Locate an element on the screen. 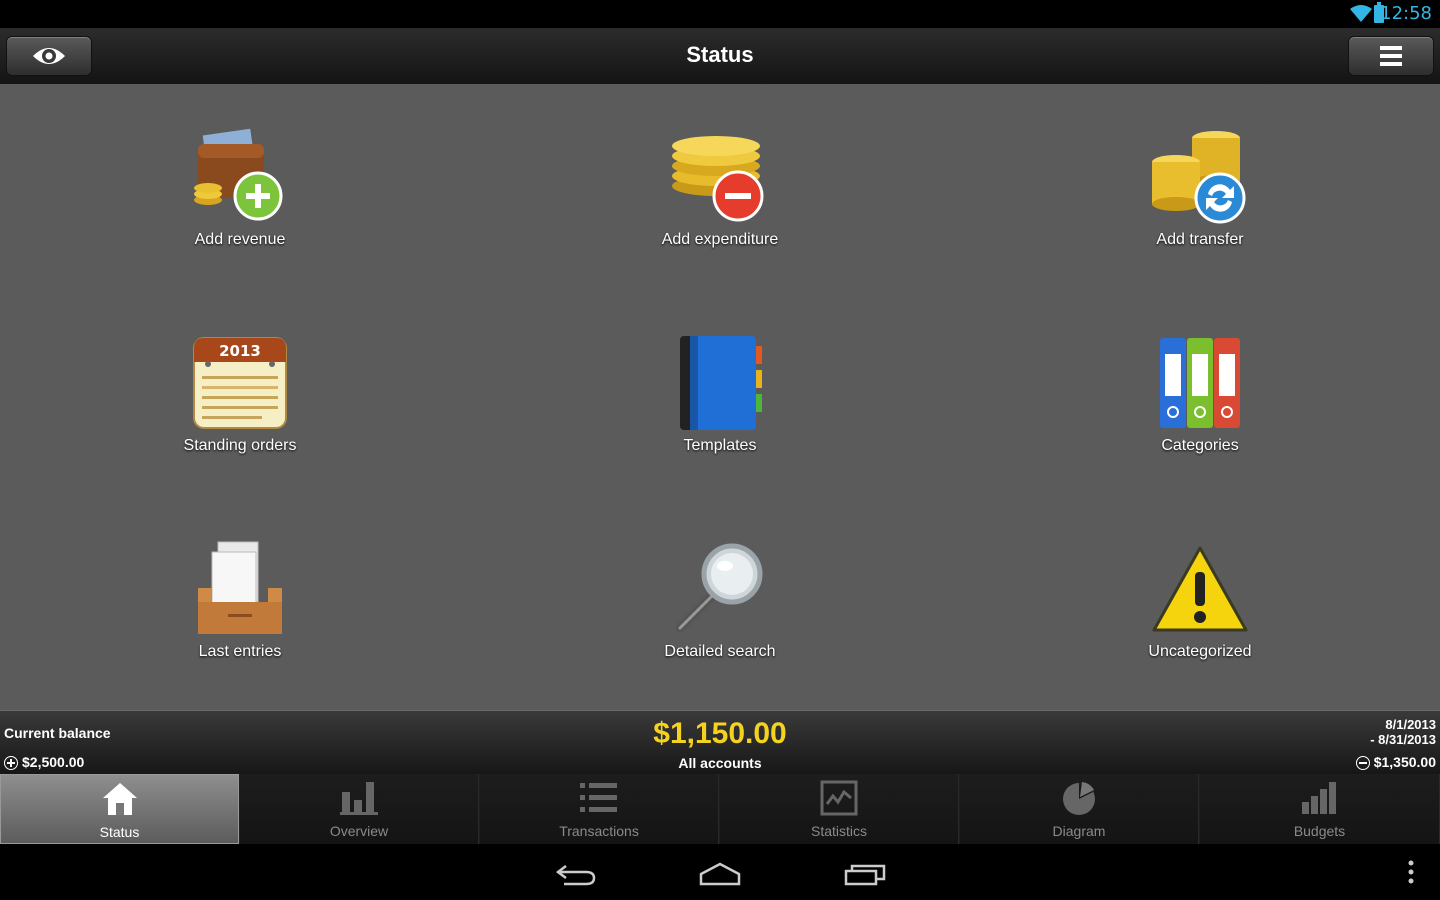 The height and width of the screenshot is (900, 1440). notebook-icon is located at coordinates (721, 383).